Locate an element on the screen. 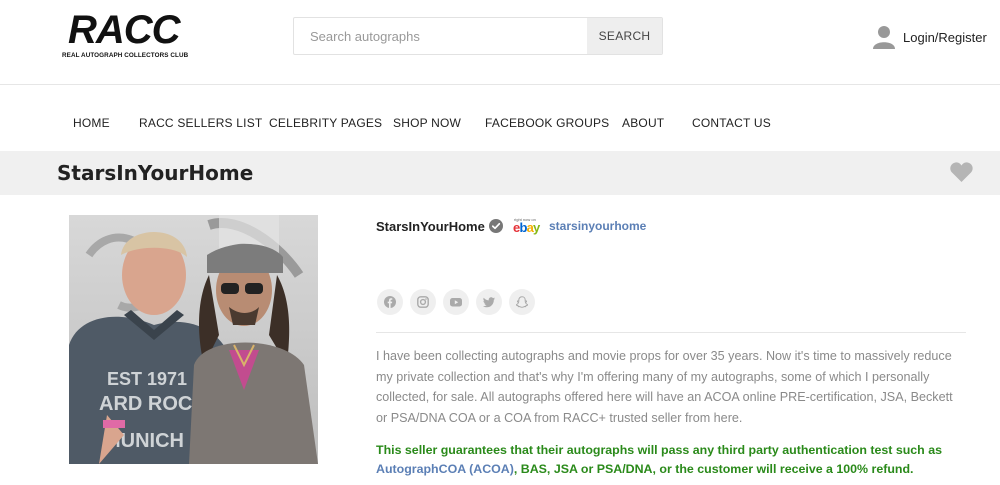  nav-item-celebrity-pages: CELEBRITY PAGES is located at coordinates (325, 123).